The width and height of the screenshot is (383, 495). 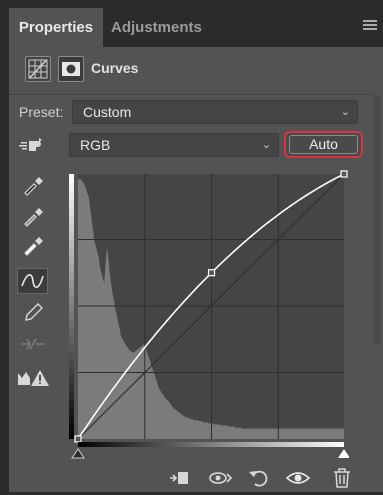 I want to click on smooth-curve-icon, so click(x=32, y=344).